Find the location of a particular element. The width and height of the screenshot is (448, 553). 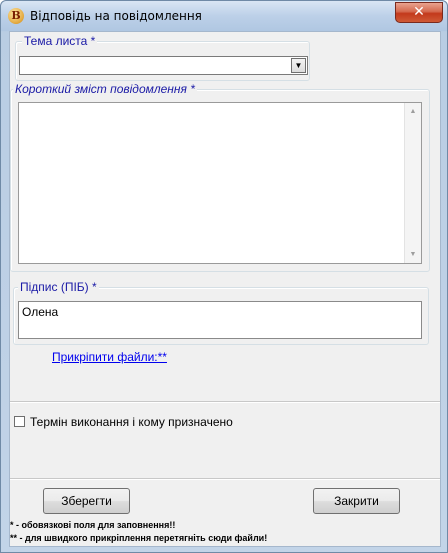

topic-label: Тема листа * is located at coordinates (60, 41).